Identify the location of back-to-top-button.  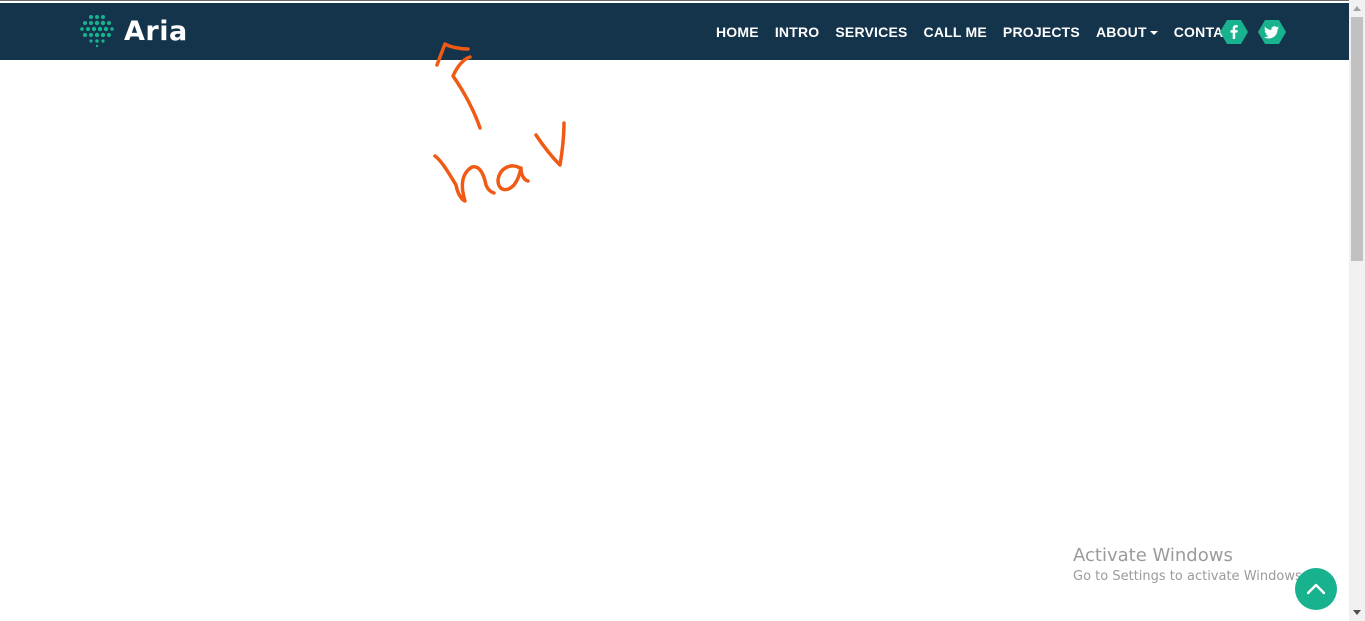
(1316, 589).